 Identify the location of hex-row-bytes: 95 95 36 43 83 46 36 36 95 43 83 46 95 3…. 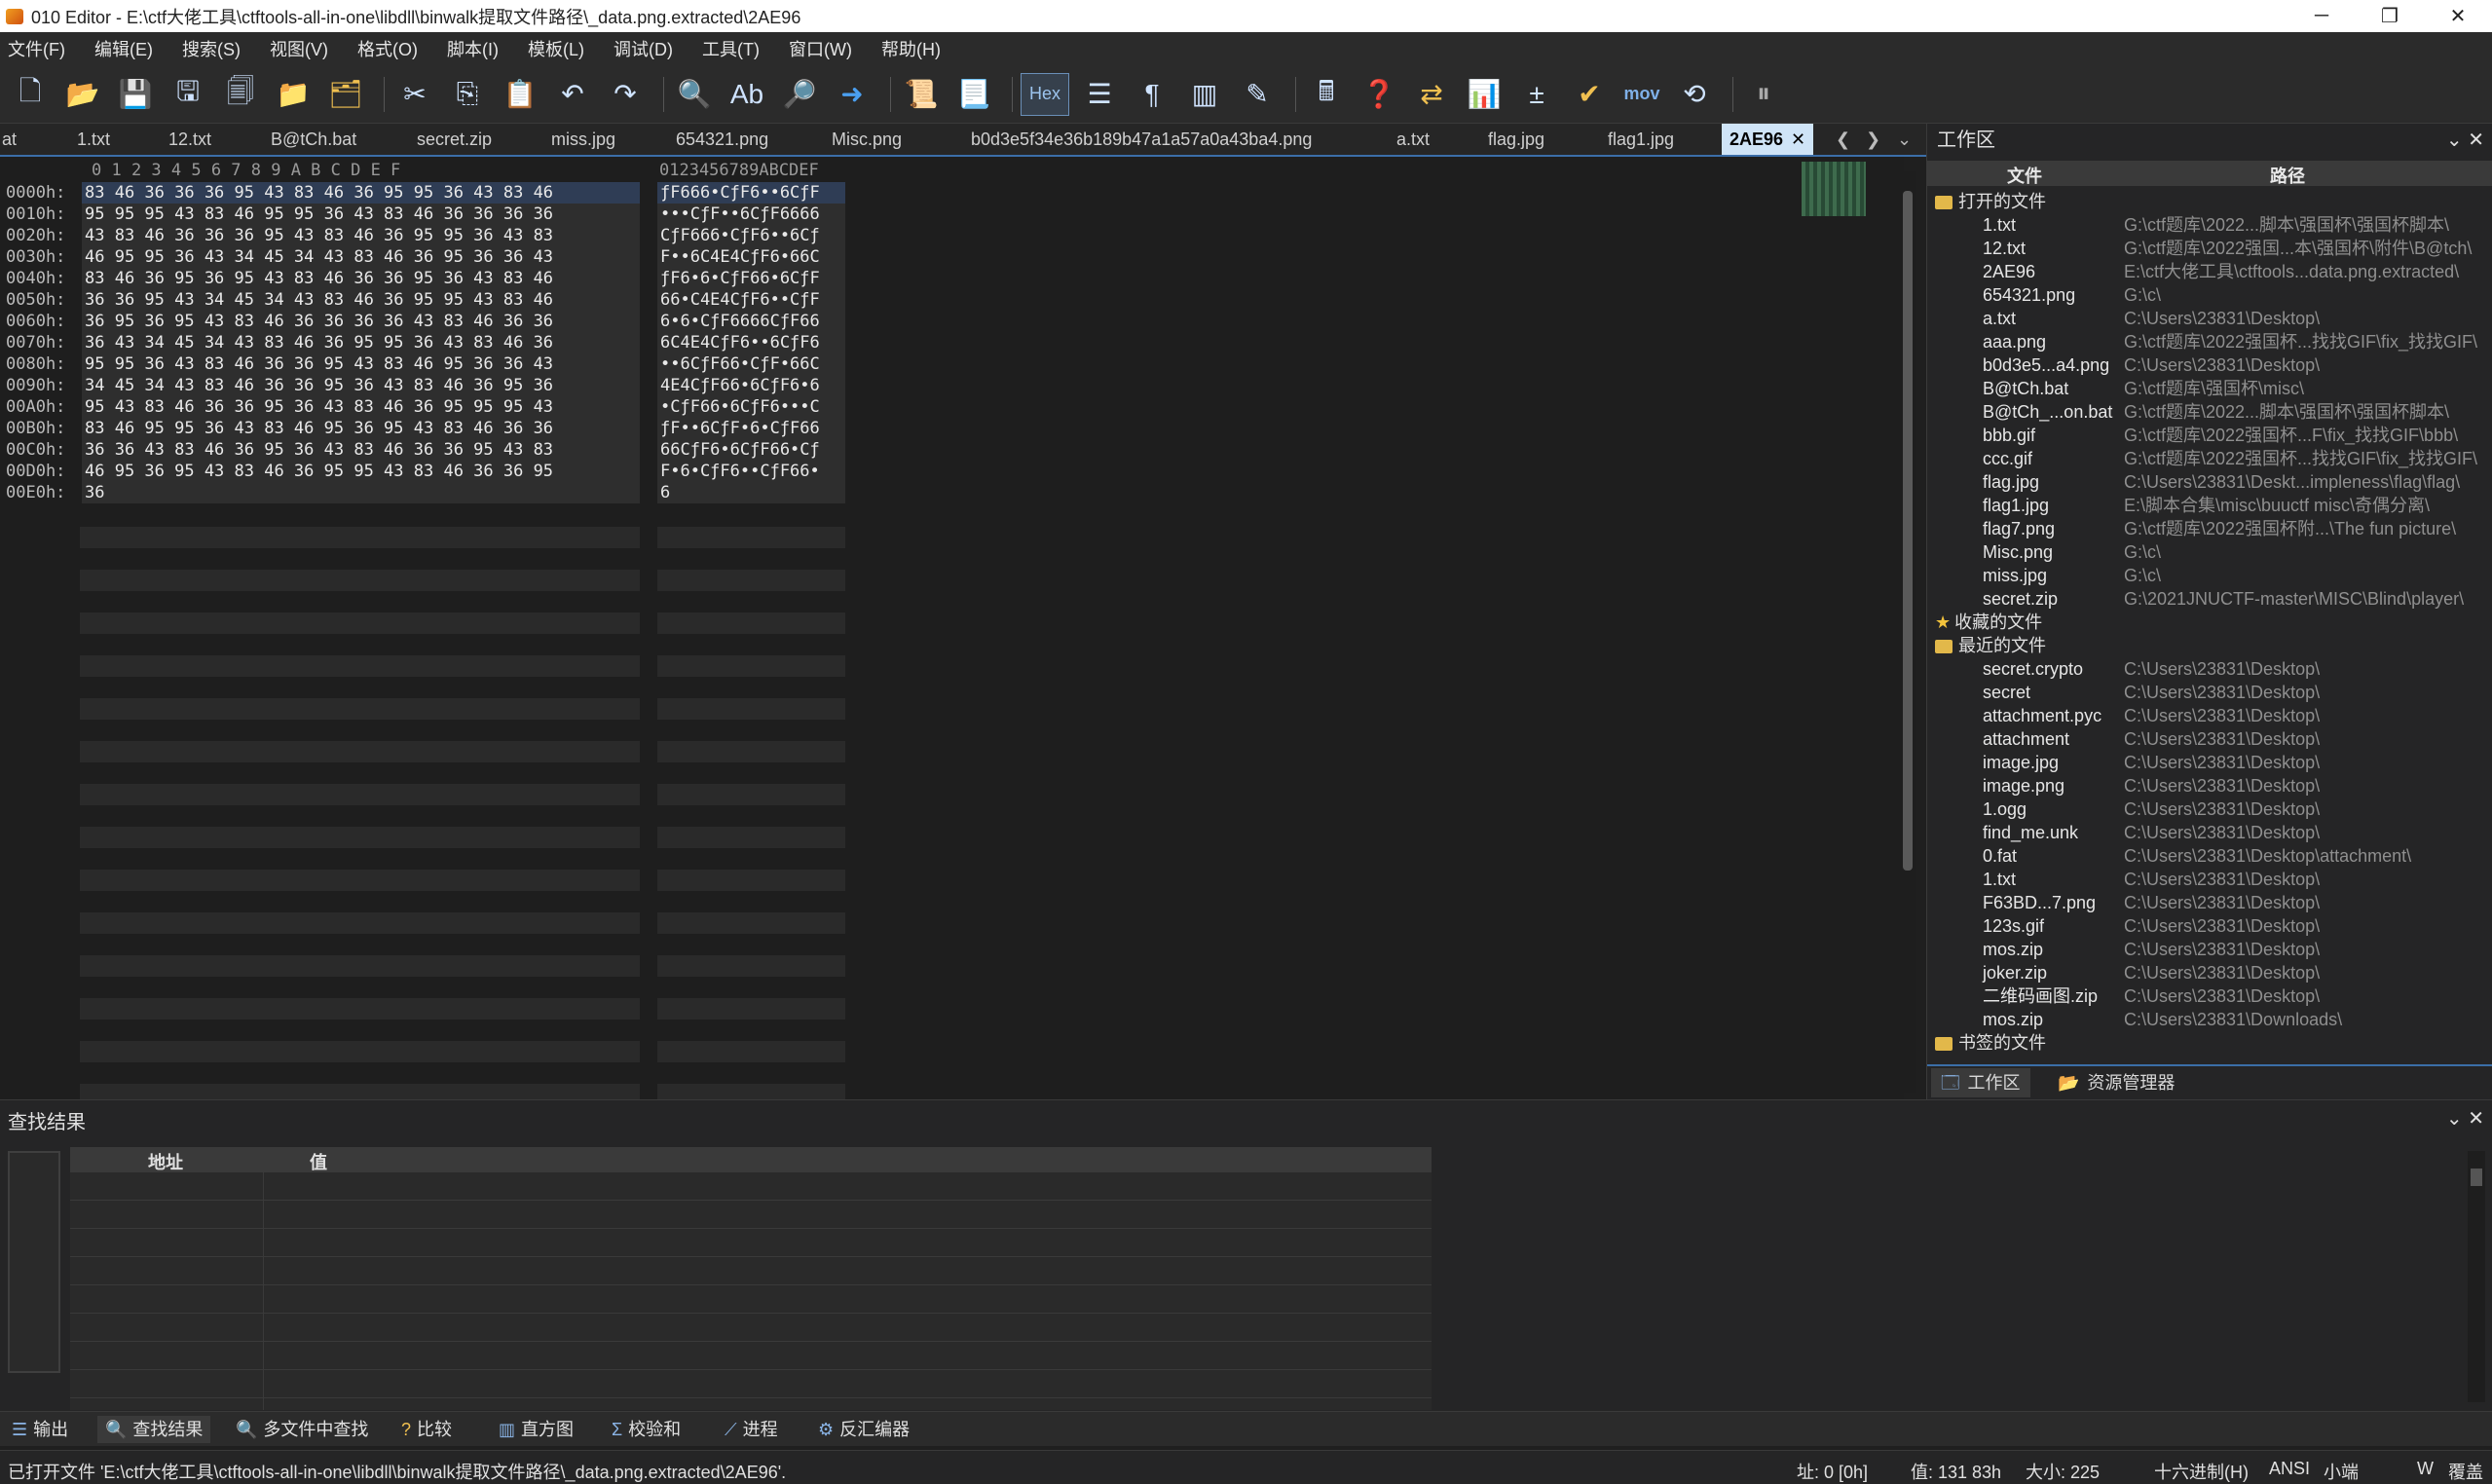
(361, 364).